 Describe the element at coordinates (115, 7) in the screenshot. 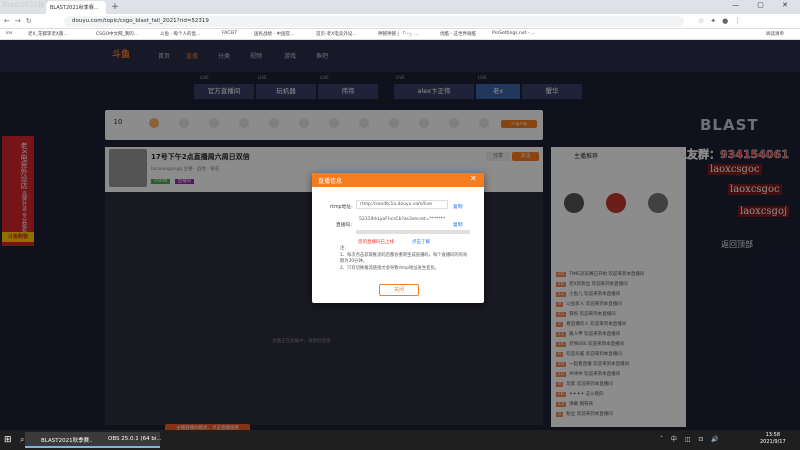

I see `new-tab-button: +` at that location.